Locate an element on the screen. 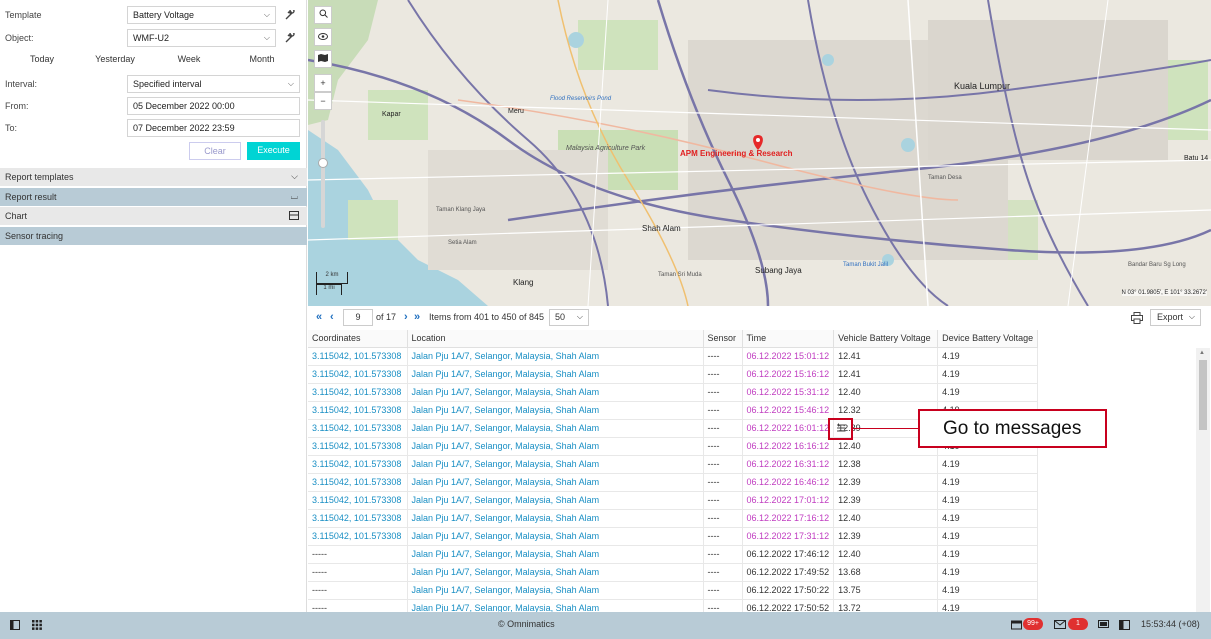  cell-time: 06.12.2022 16:31:12 is located at coordinates (788, 464).